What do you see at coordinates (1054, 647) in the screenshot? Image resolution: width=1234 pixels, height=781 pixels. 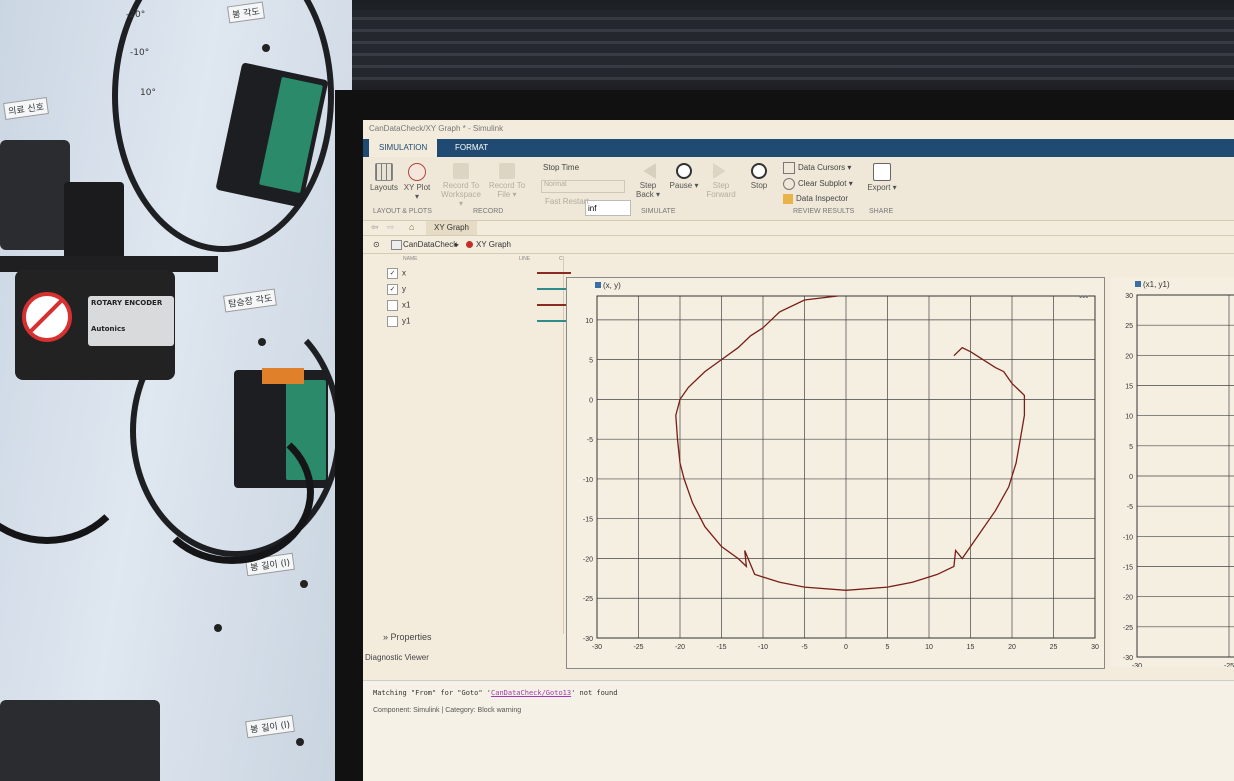 I see `x-tick-label: 25` at bounding box center [1054, 647].